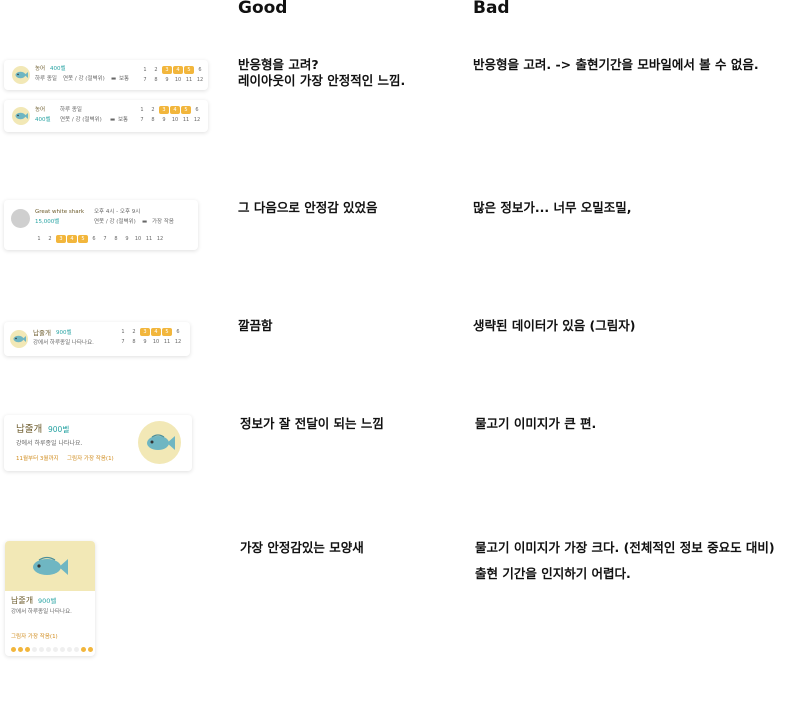 This screenshot has height=702, width=800. Describe the element at coordinates (263, 9) in the screenshot. I see `good-column-header: Good` at that location.